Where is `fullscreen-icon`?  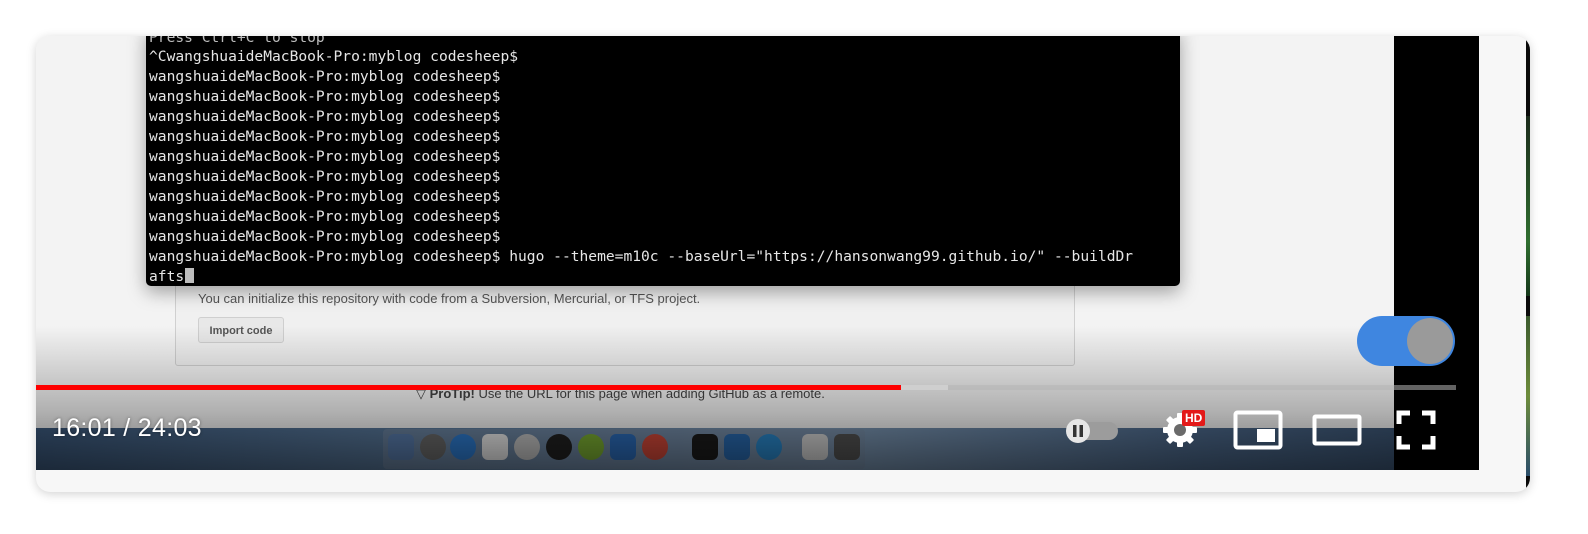 fullscreen-icon is located at coordinates (1416, 430).